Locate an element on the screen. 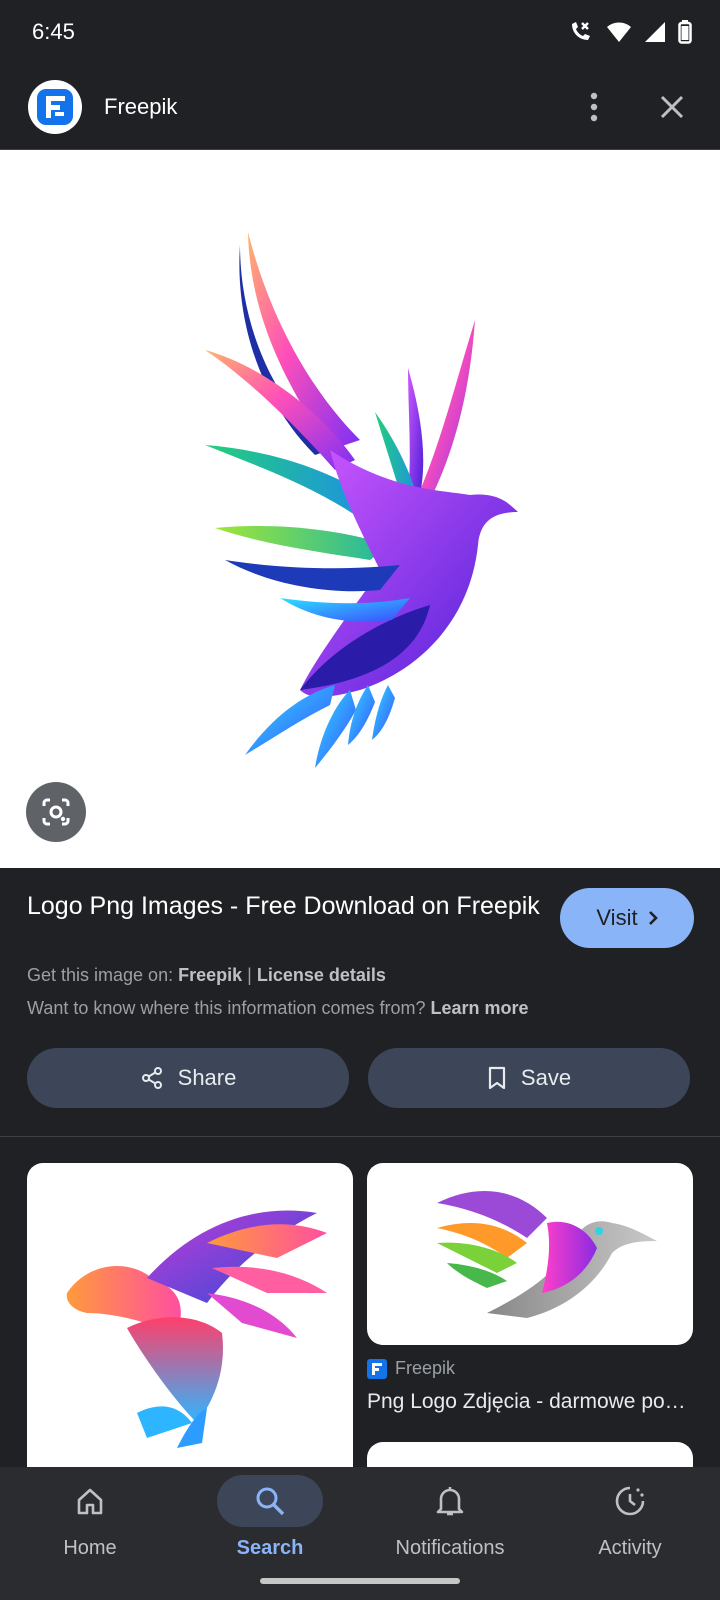 Image resolution: width=720 pixels, height=1600 pixels. share-label: Share is located at coordinates (207, 1077).